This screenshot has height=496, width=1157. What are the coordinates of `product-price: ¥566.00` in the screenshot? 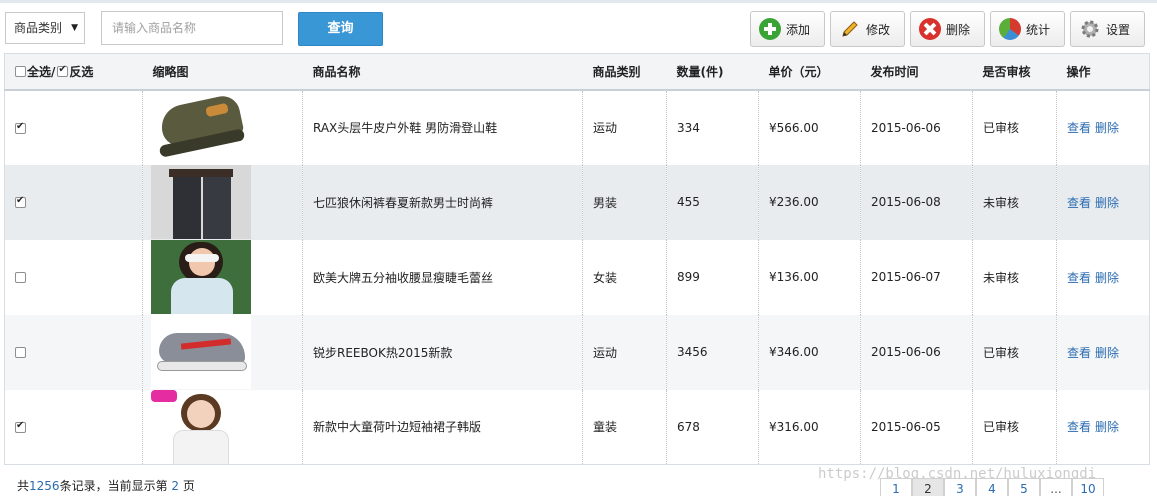 It's located at (809, 127).